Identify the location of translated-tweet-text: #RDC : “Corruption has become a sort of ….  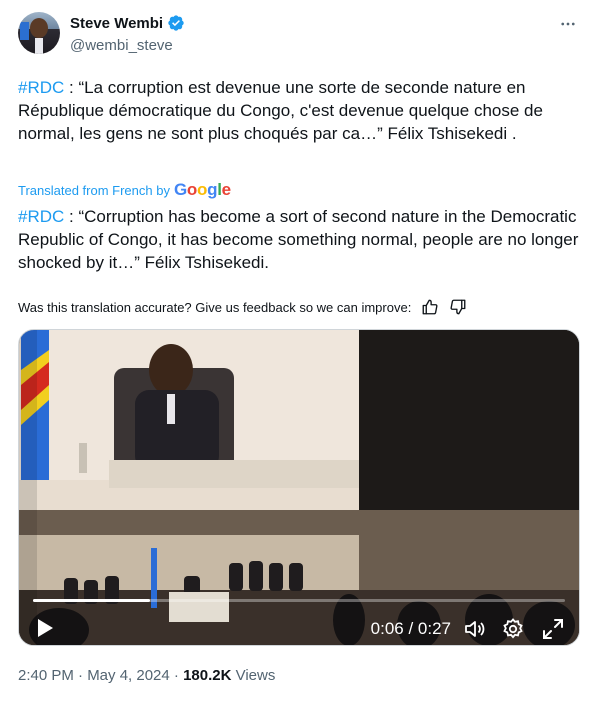
(299, 239).